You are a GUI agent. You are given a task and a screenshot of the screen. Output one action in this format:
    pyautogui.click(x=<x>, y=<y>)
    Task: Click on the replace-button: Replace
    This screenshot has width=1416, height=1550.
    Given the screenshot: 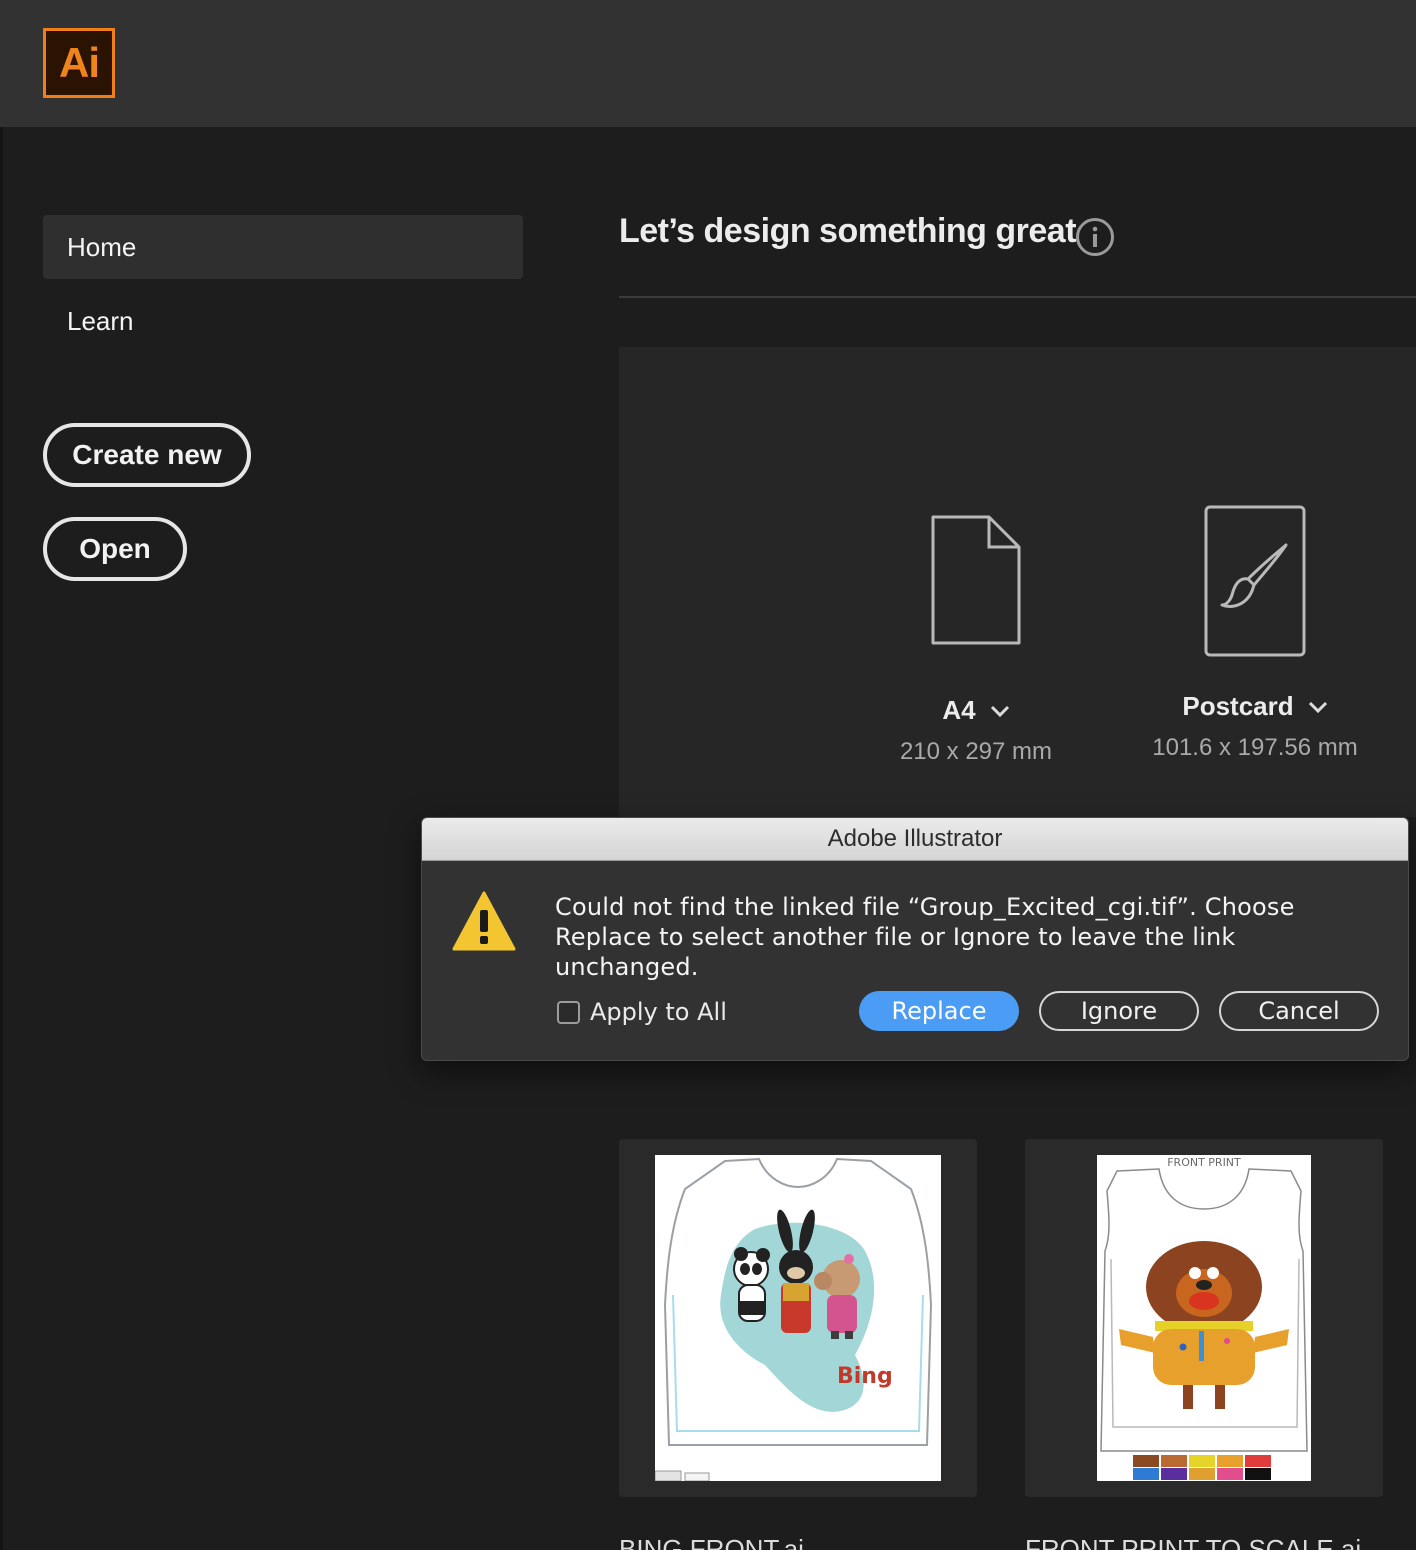 What is the action you would take?
    pyautogui.click(x=939, y=1011)
    